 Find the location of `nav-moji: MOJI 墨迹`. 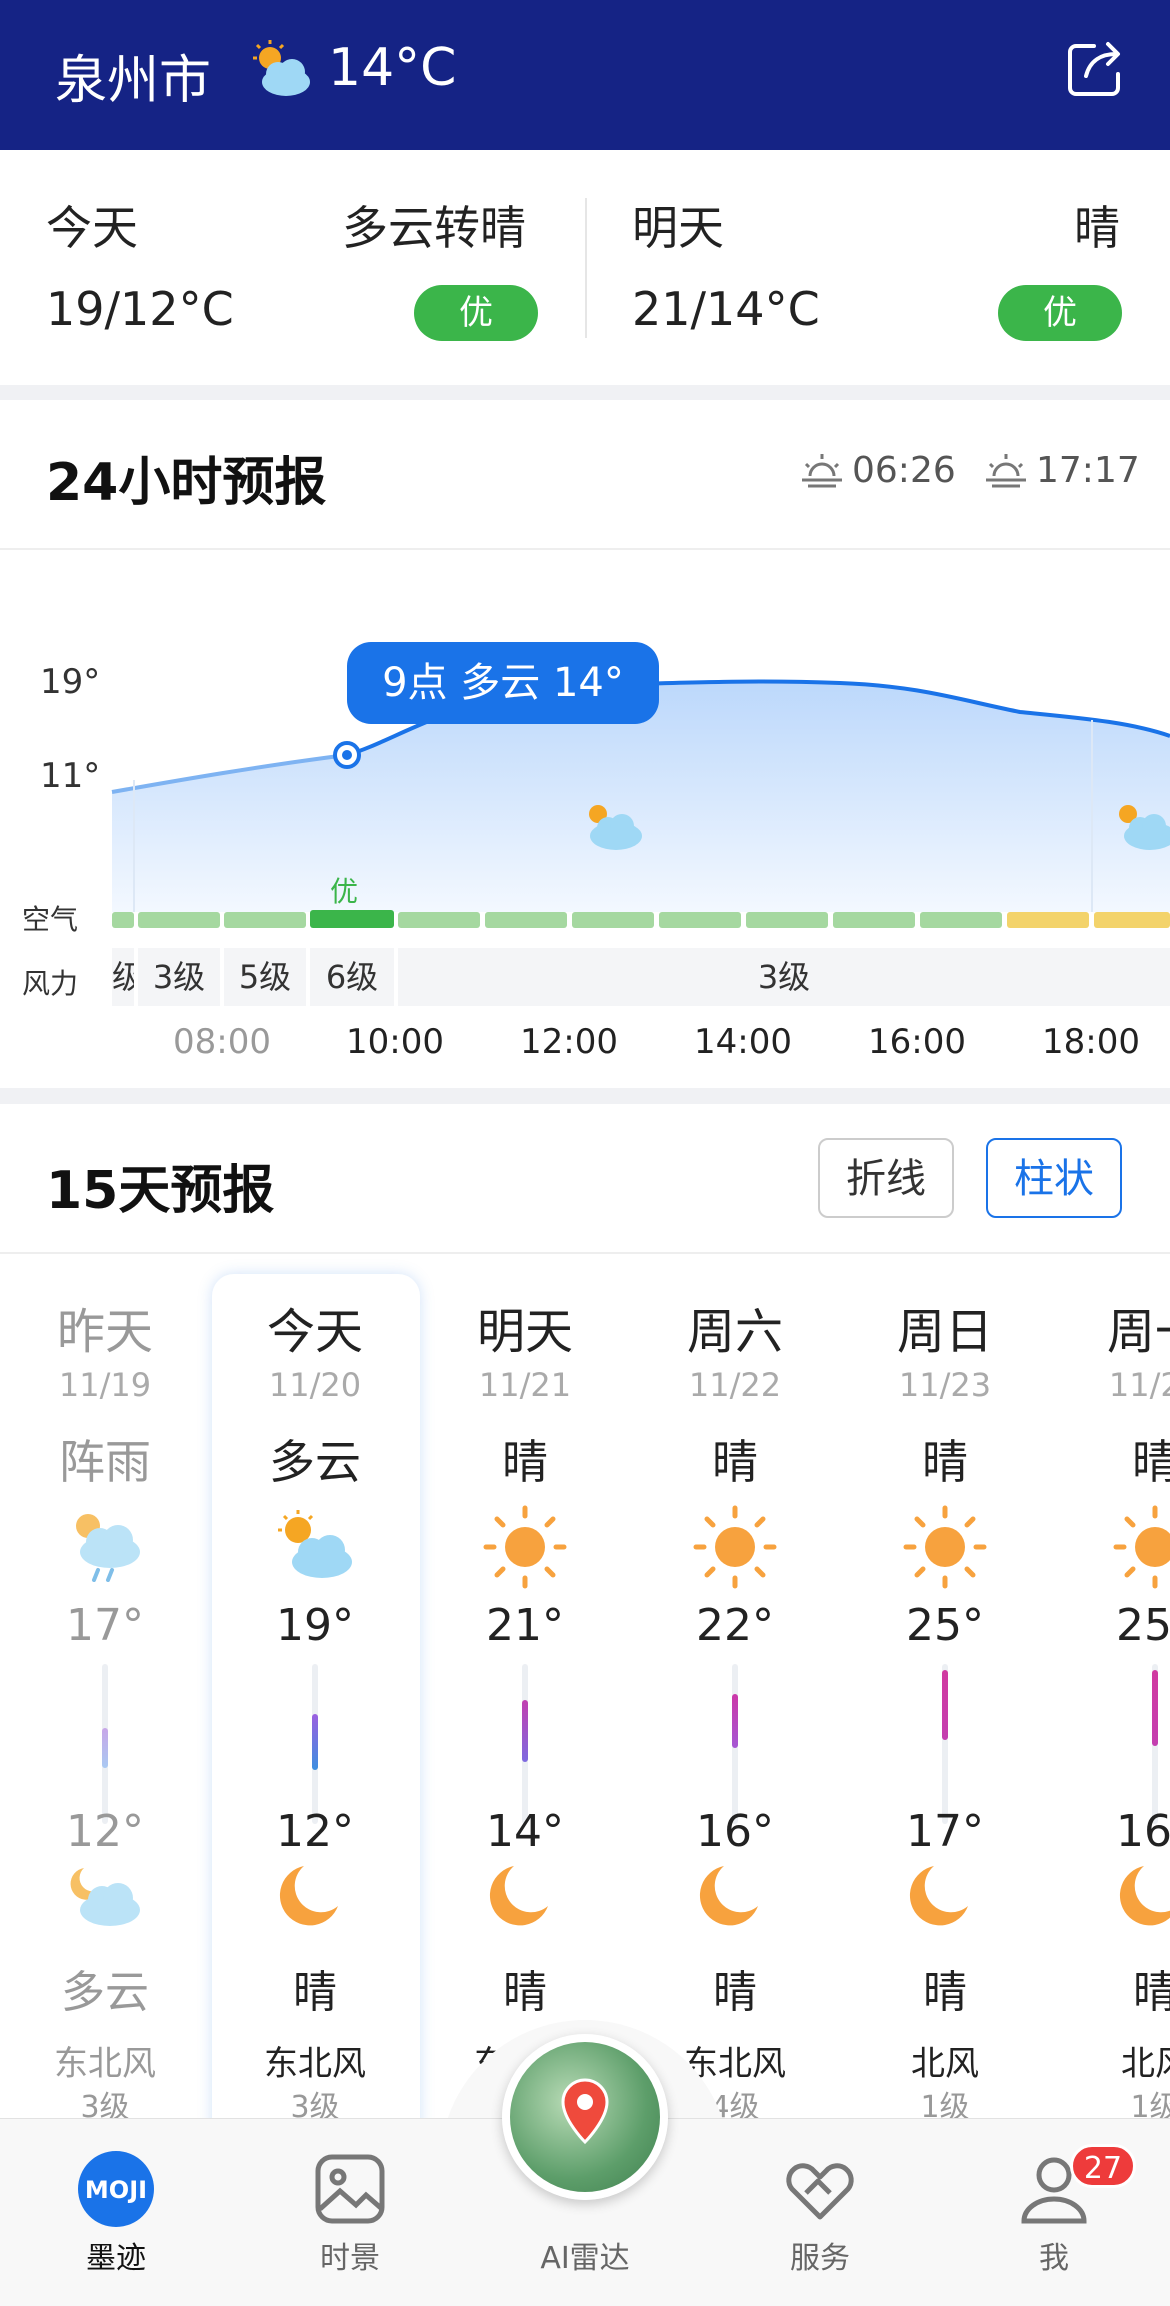

nav-moji: MOJI 墨迹 is located at coordinates (116, 2212).